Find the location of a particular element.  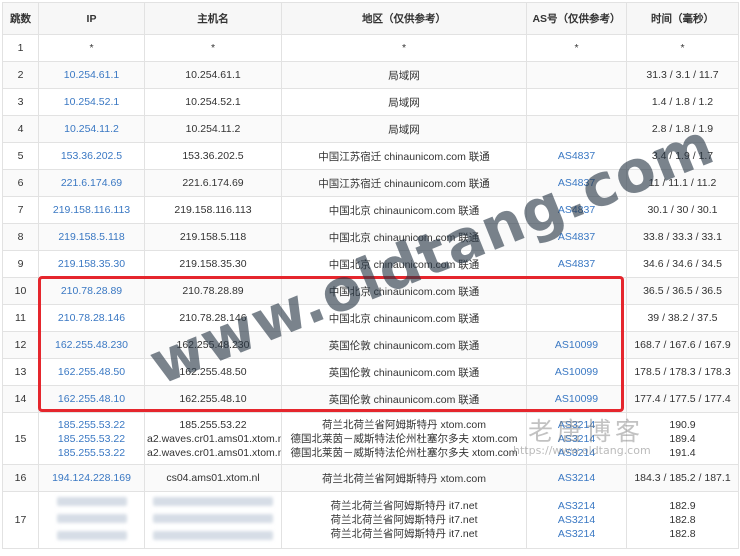

time-line: 189.4 is located at coordinates (682, 438).